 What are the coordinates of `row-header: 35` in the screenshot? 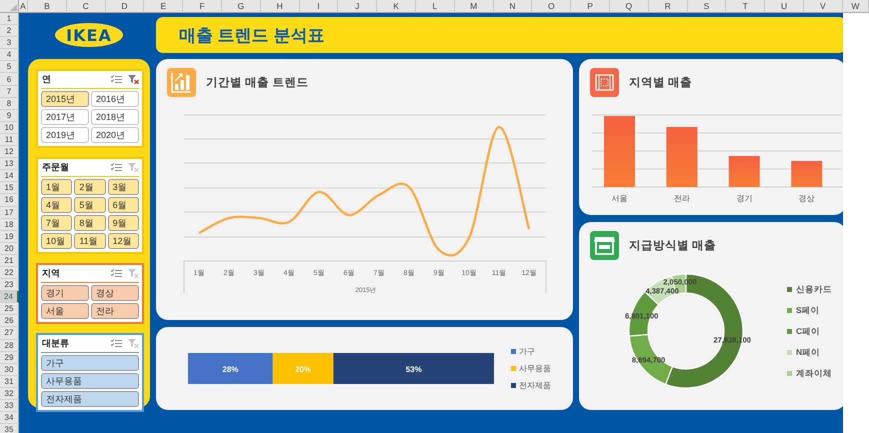 It's located at (9, 428).